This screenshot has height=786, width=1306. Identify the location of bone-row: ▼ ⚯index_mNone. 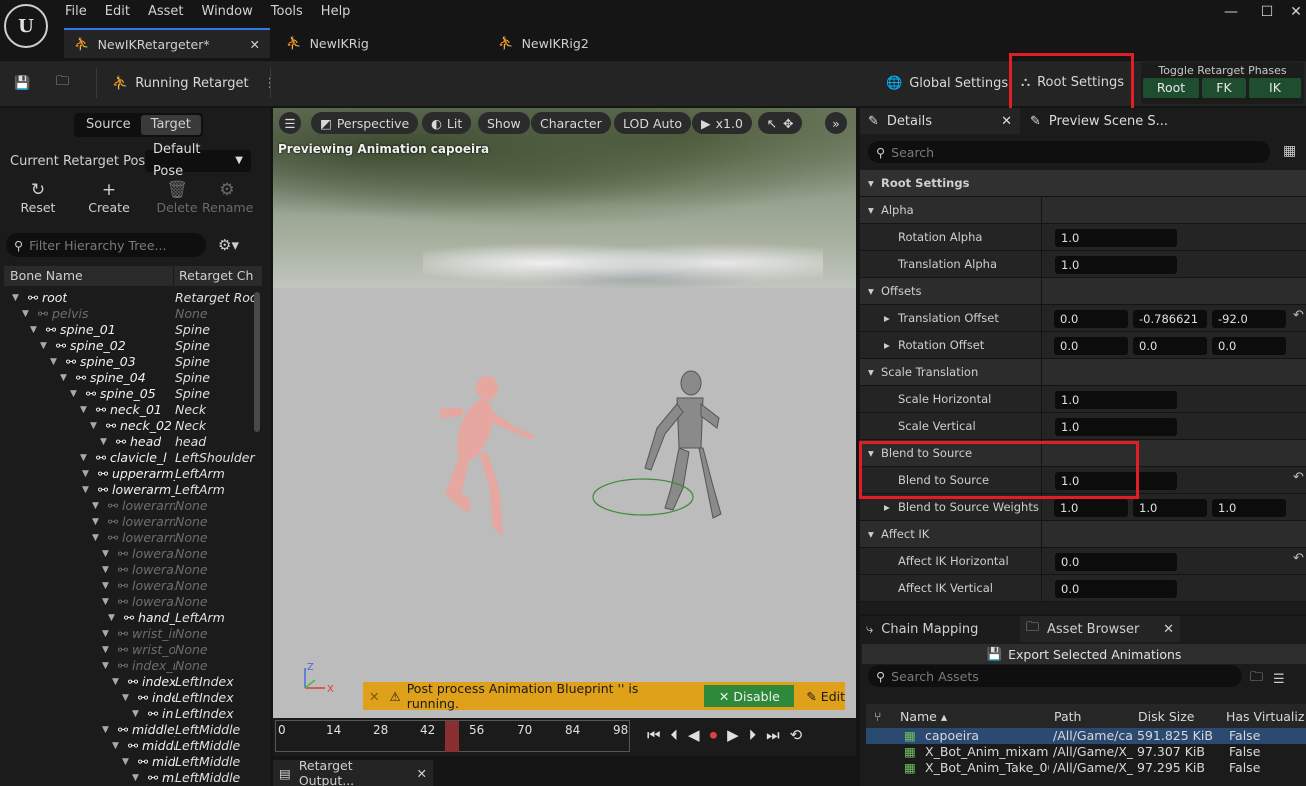
(129, 666).